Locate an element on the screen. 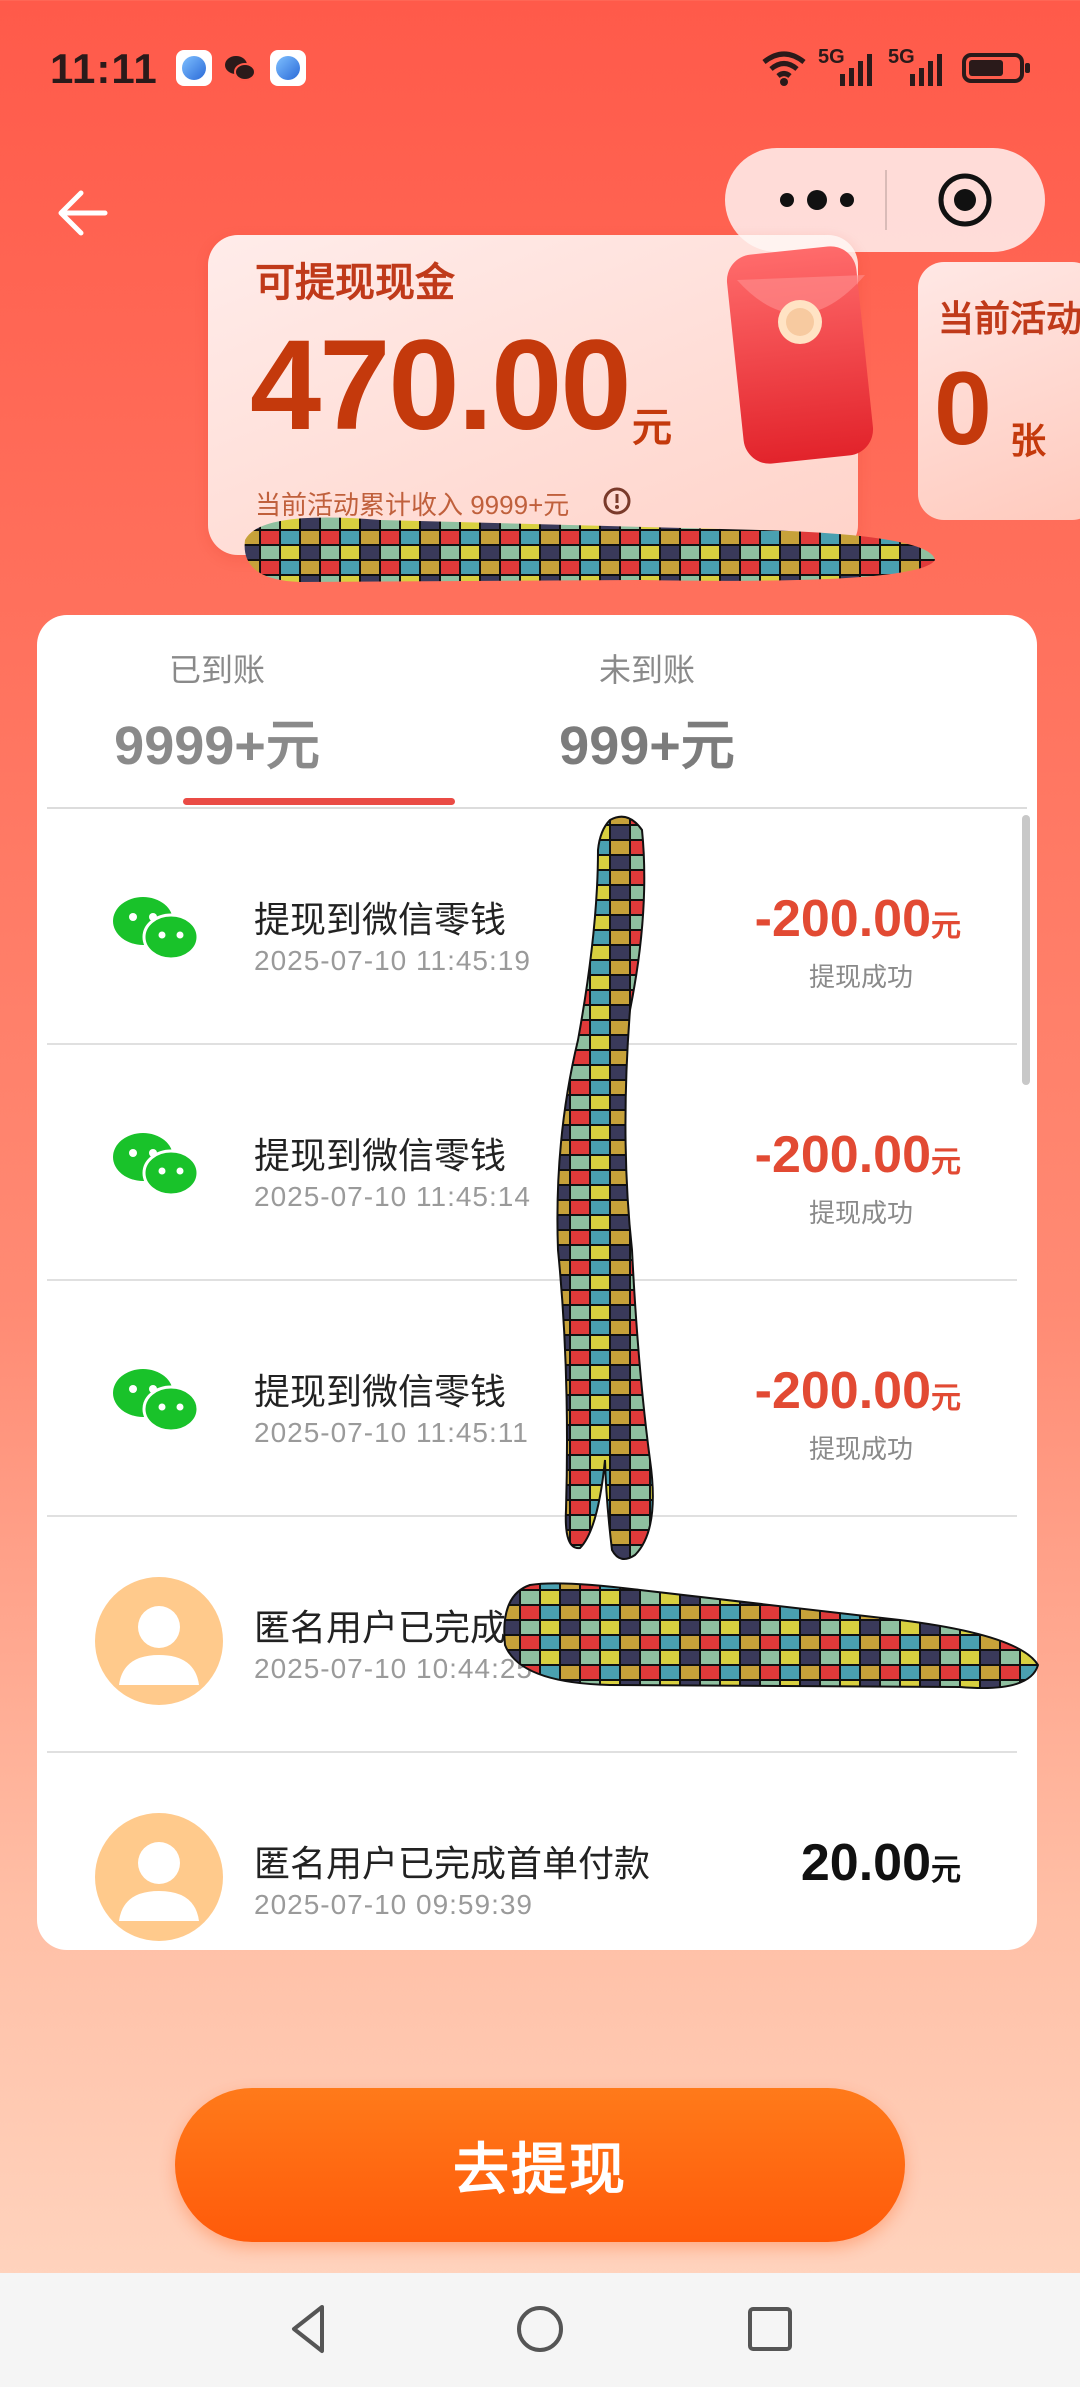 Image resolution: width=1080 pixels, height=2387 pixels. wechat-status-icon is located at coordinates (240, 68).